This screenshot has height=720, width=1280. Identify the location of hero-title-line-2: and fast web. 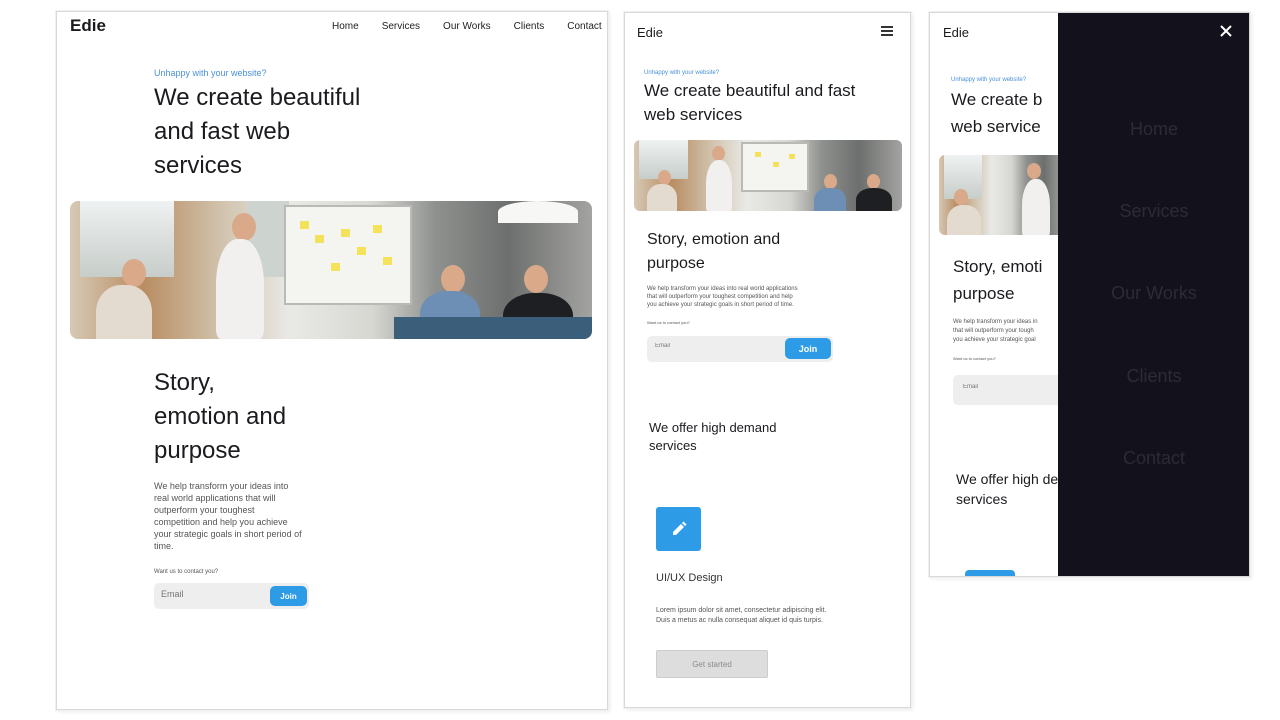
(222, 131).